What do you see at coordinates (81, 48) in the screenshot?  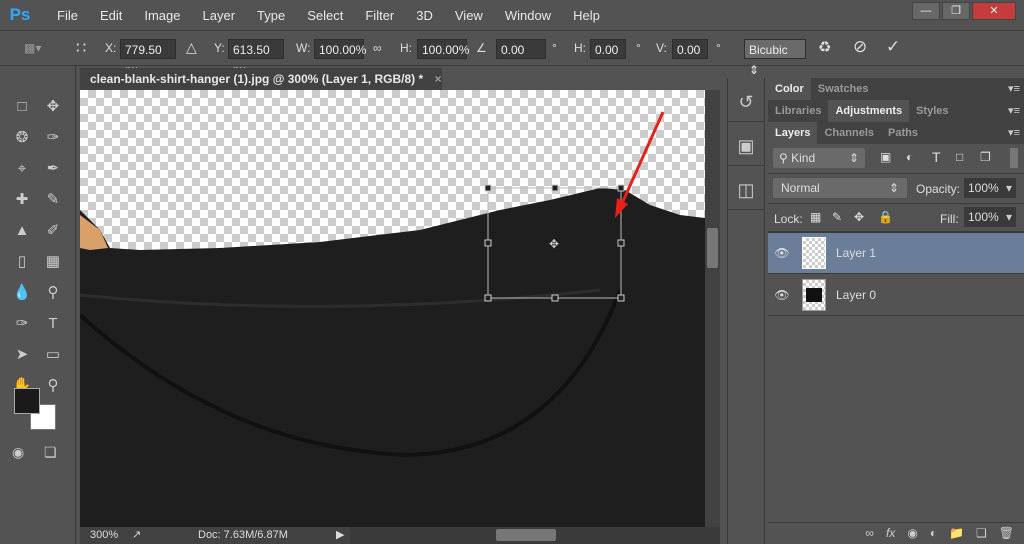 I see `reference-point-icon: ∷` at bounding box center [81, 48].